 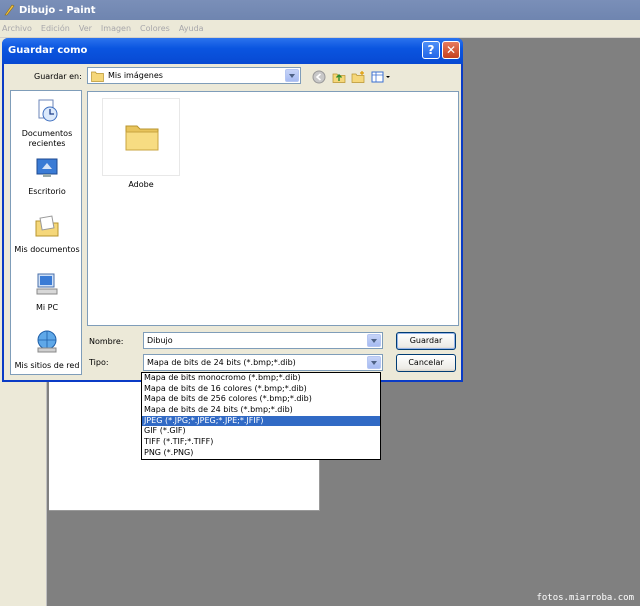 I want to click on my-computer-icon, so click(x=47, y=284).